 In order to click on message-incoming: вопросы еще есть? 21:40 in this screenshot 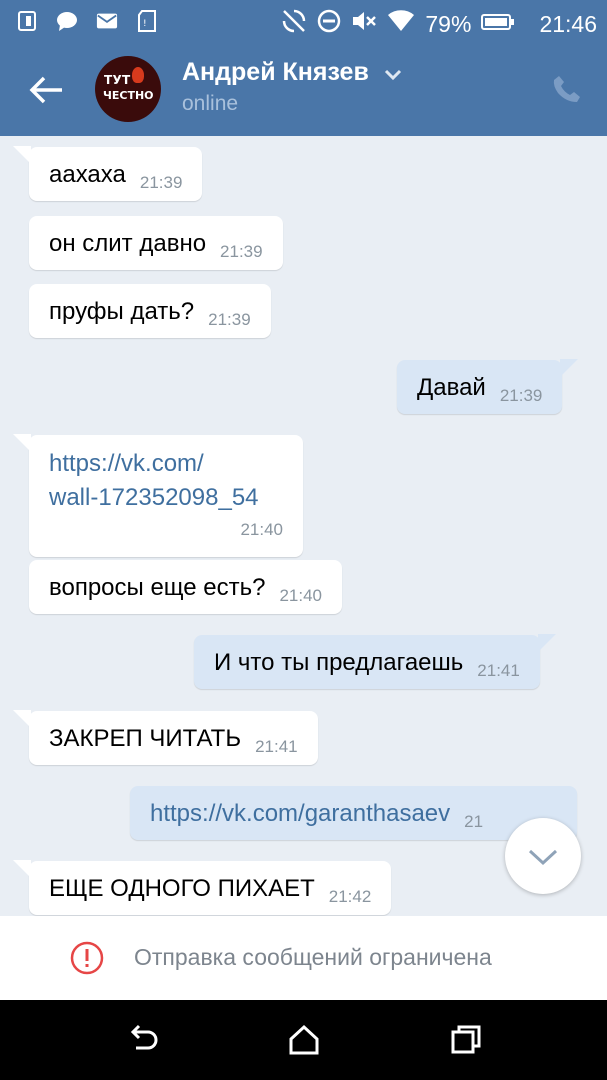, I will do `click(186, 587)`.